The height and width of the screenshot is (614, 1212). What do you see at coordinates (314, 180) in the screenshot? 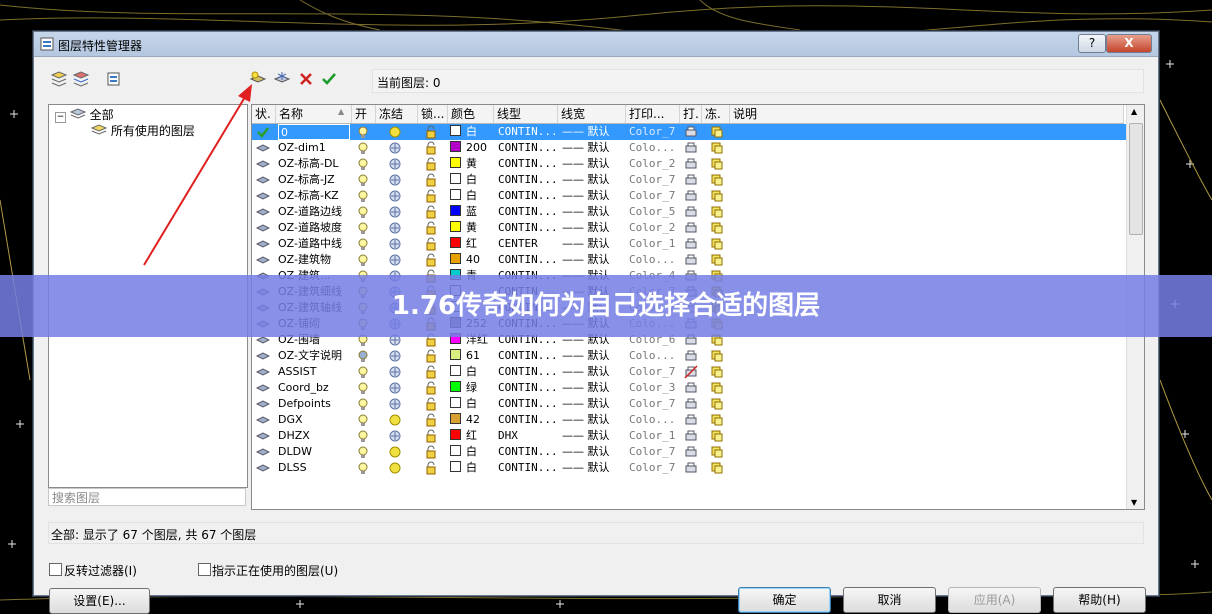
I see `layer-name: OZ-标高-JZ` at bounding box center [314, 180].